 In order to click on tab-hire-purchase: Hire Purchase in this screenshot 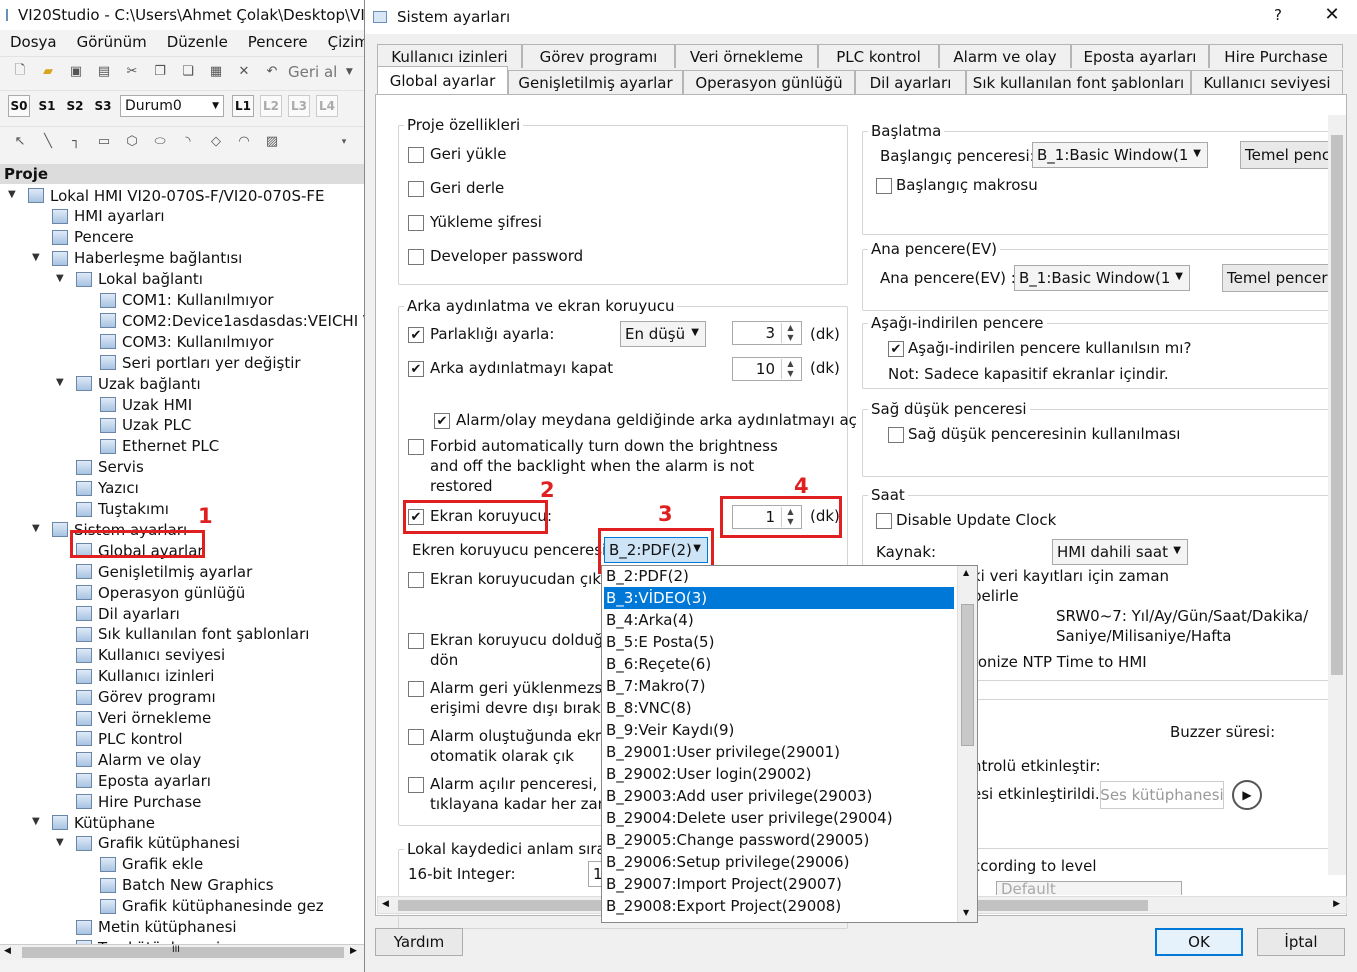, I will do `click(1276, 56)`.